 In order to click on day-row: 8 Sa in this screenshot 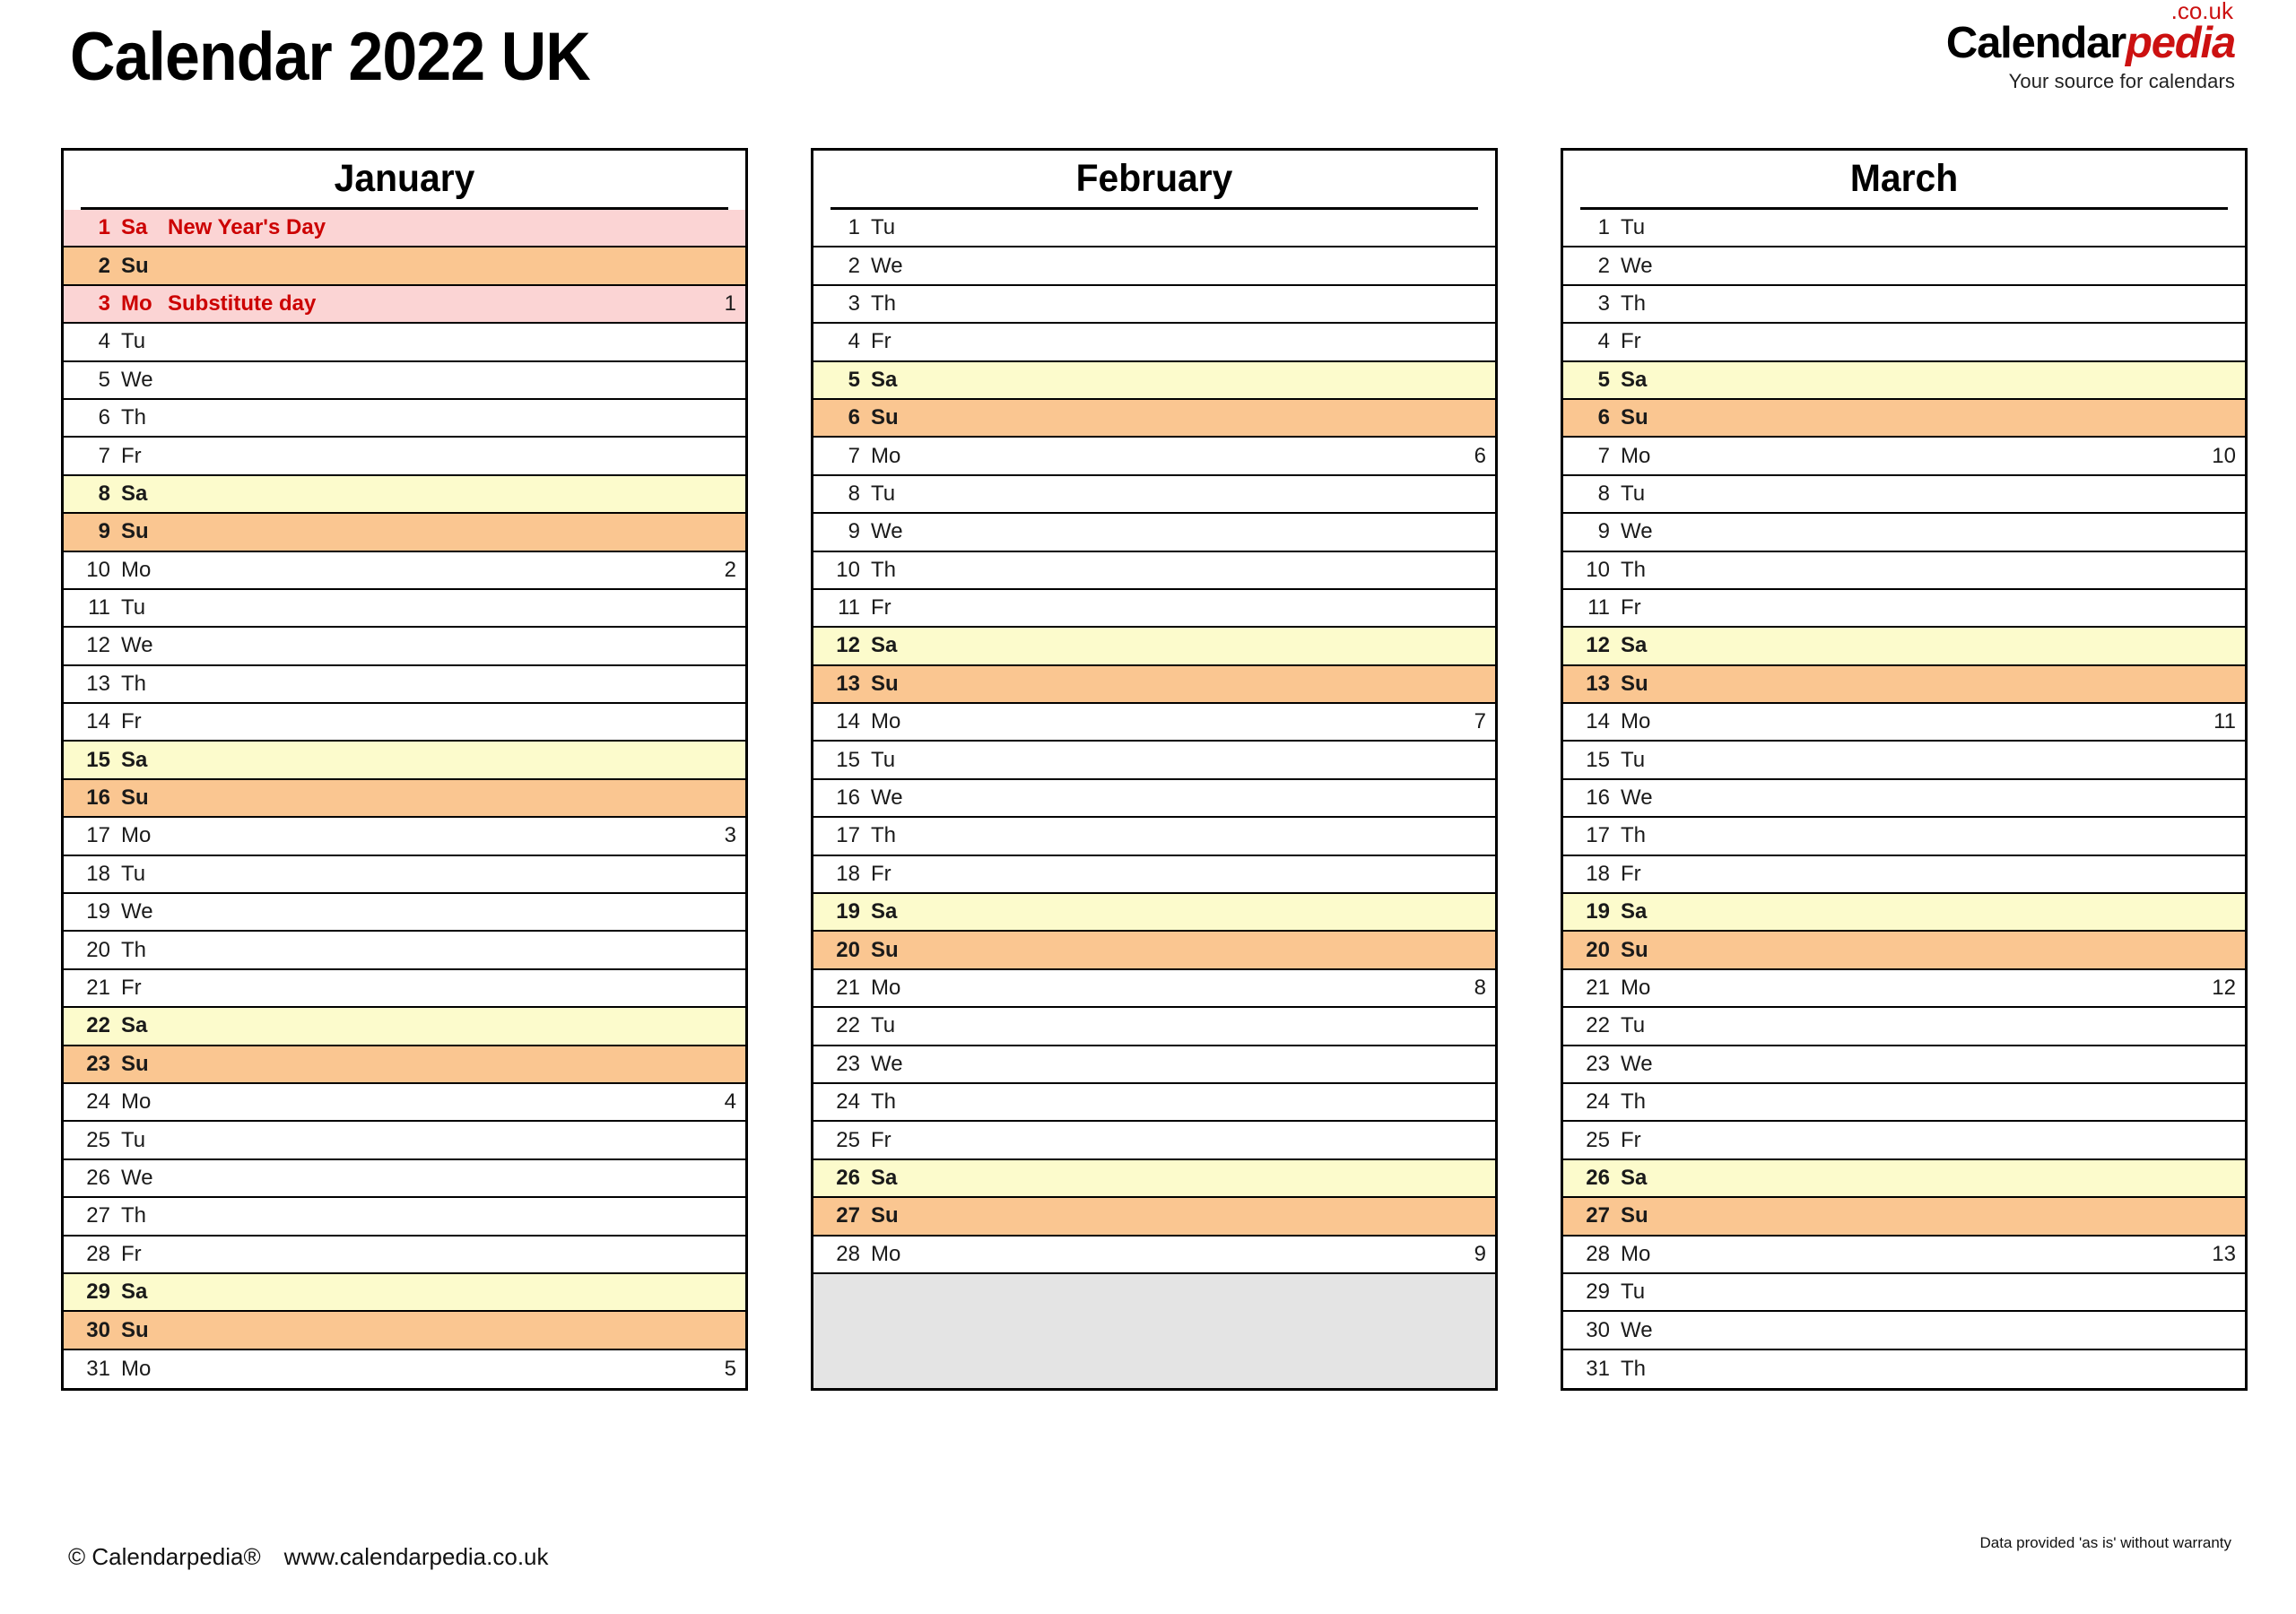, I will do `click(404, 495)`.